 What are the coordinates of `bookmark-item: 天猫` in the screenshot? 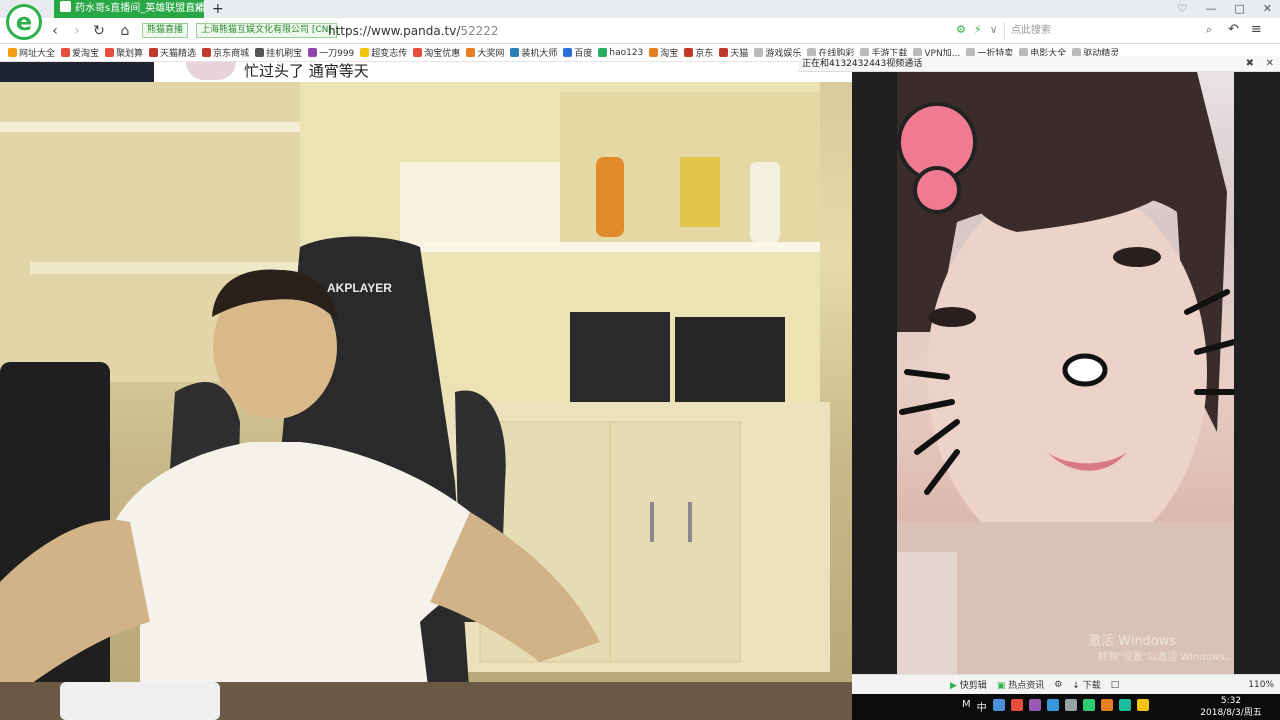 It's located at (733, 52).